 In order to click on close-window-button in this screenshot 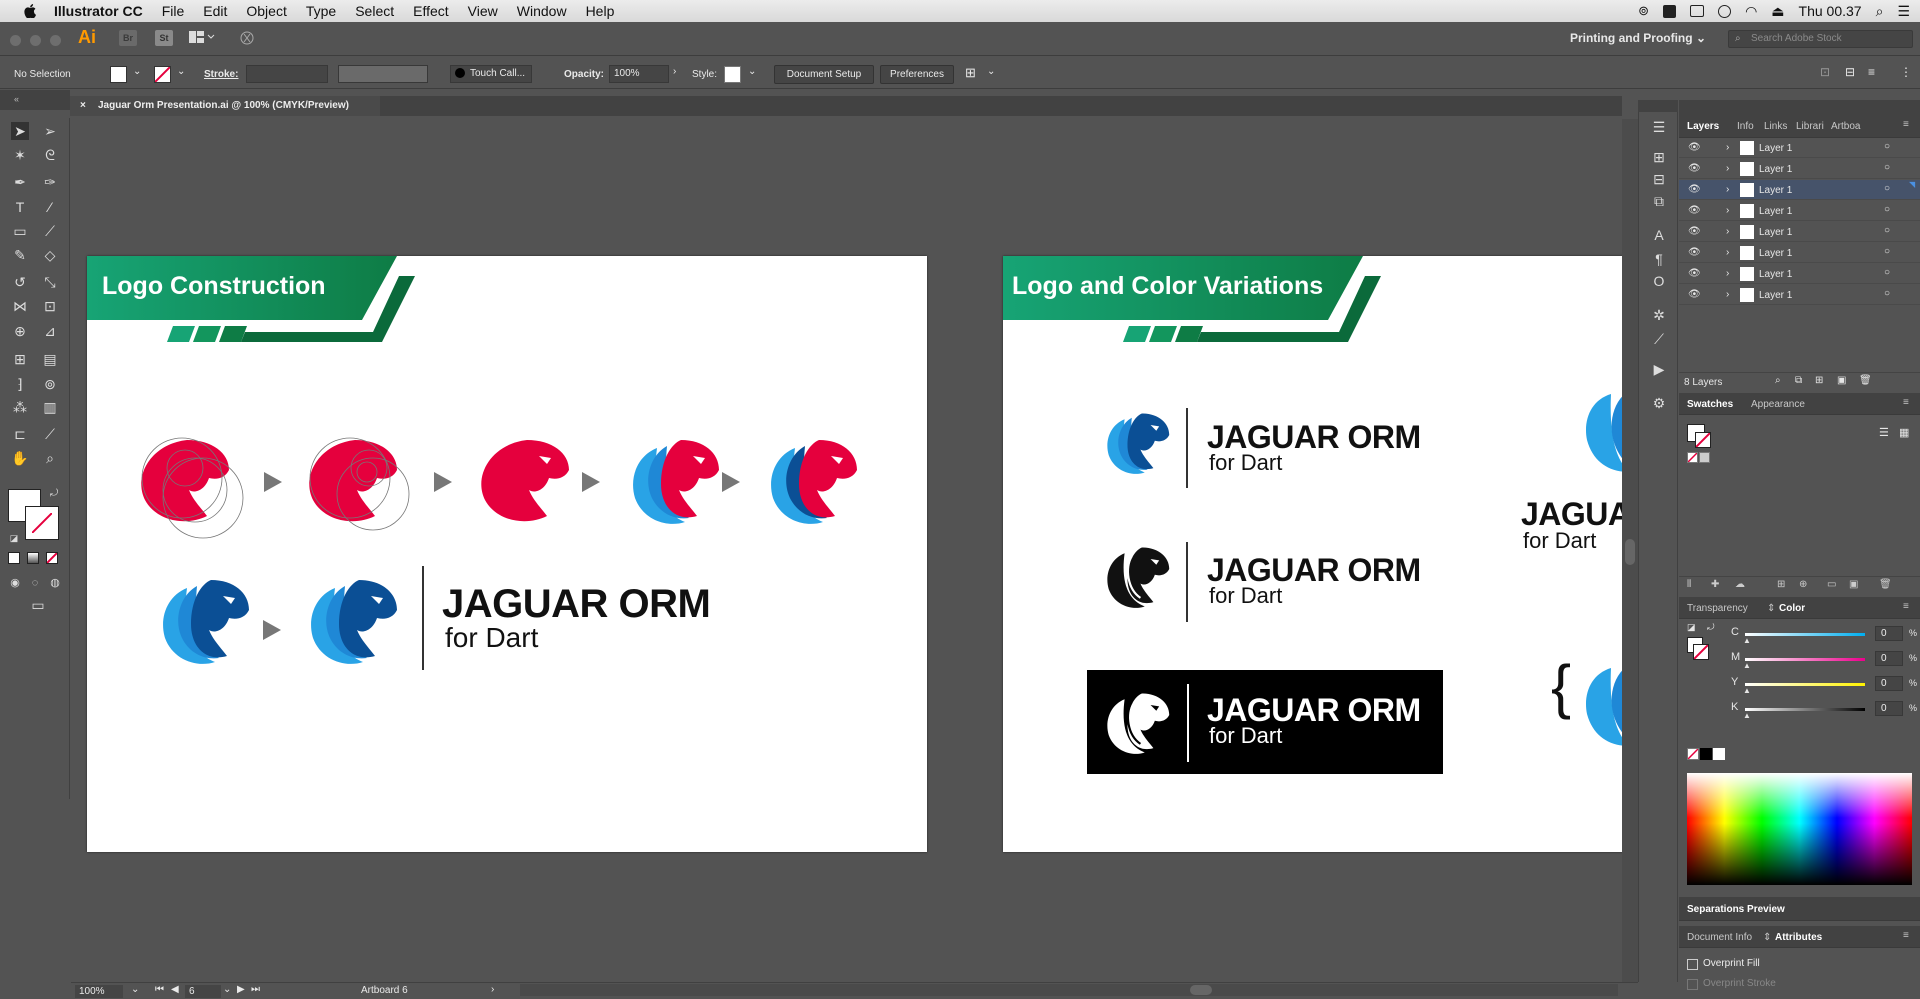, I will do `click(15, 40)`.